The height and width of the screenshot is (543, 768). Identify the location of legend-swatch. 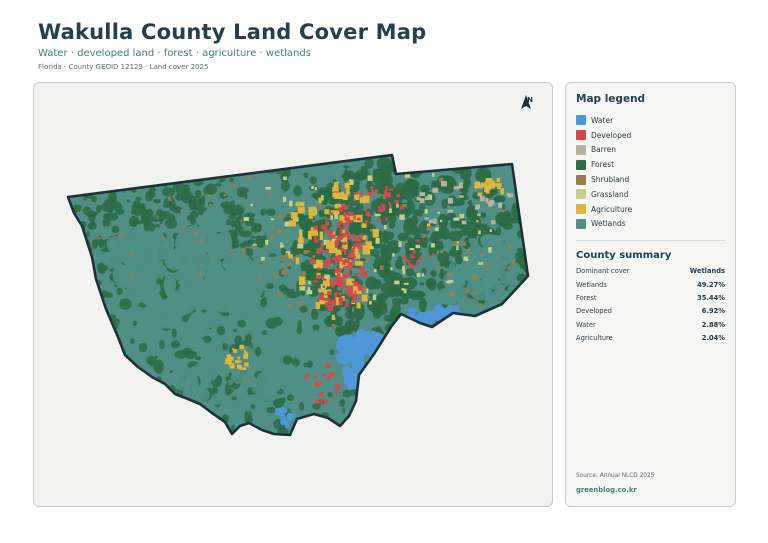
(581, 194).